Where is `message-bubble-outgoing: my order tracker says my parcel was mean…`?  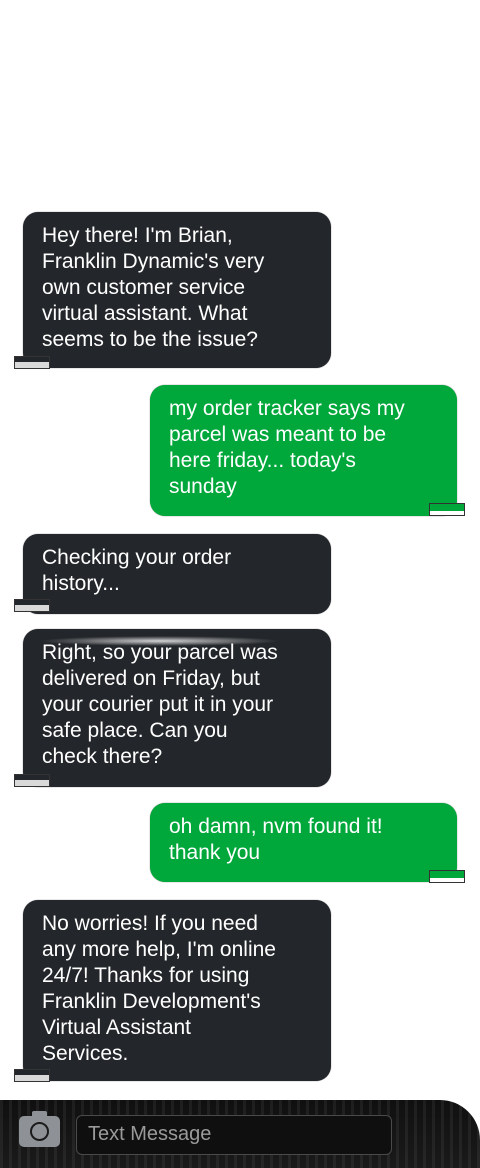 message-bubble-outgoing: my order tracker says my parcel was mean… is located at coordinates (303, 450).